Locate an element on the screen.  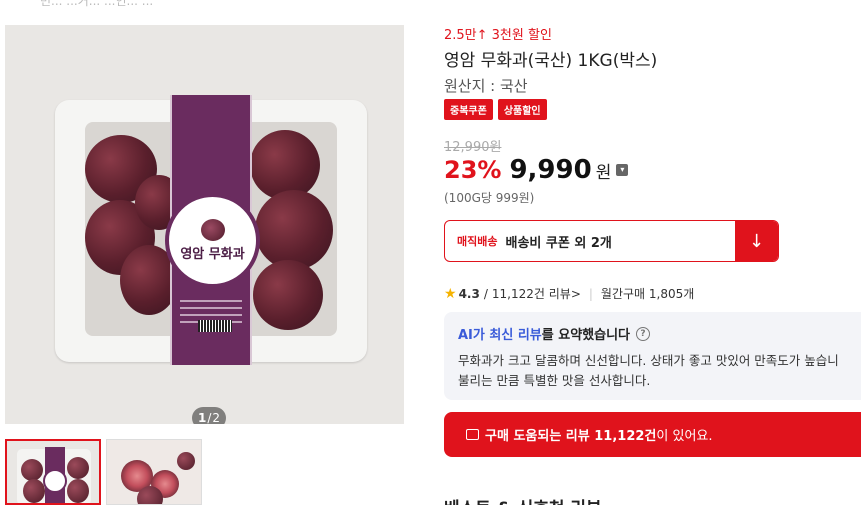
helpful-reviews-suffix: 이 있어요. is located at coordinates (684, 436).